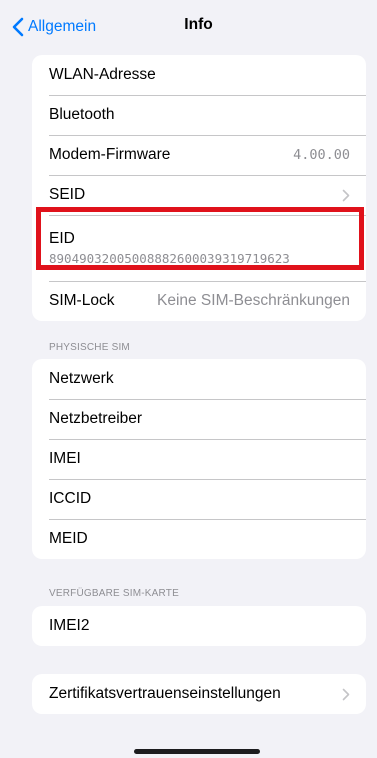  Describe the element at coordinates (65, 458) in the screenshot. I see `imei-label: IMEI` at that location.